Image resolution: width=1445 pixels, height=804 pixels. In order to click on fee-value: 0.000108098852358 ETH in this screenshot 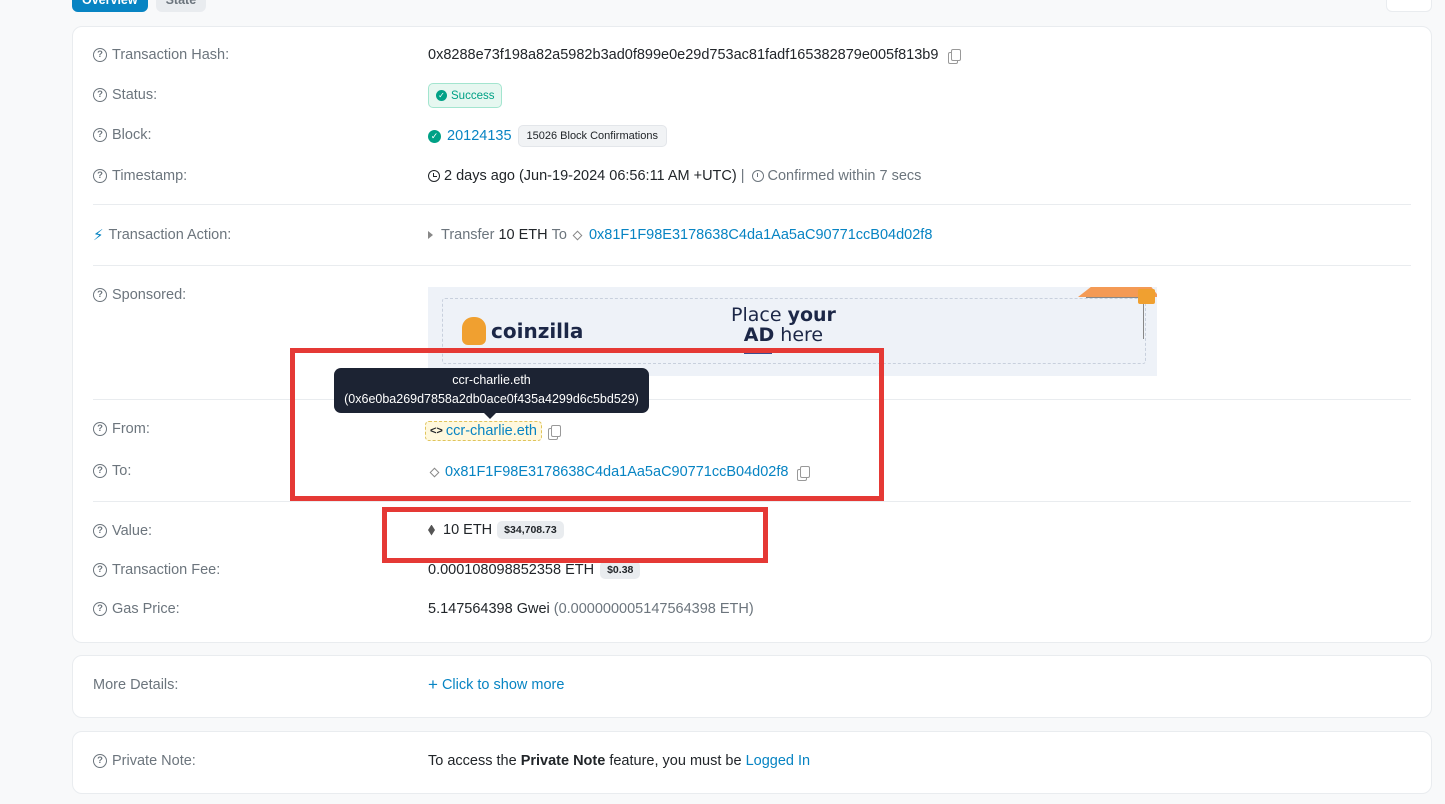, I will do `click(511, 570)`.